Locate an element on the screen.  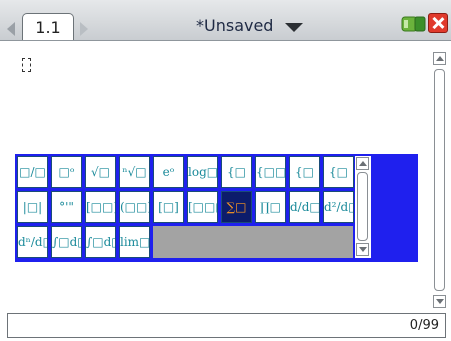
character-counter: 0/99 is located at coordinates (424, 325).